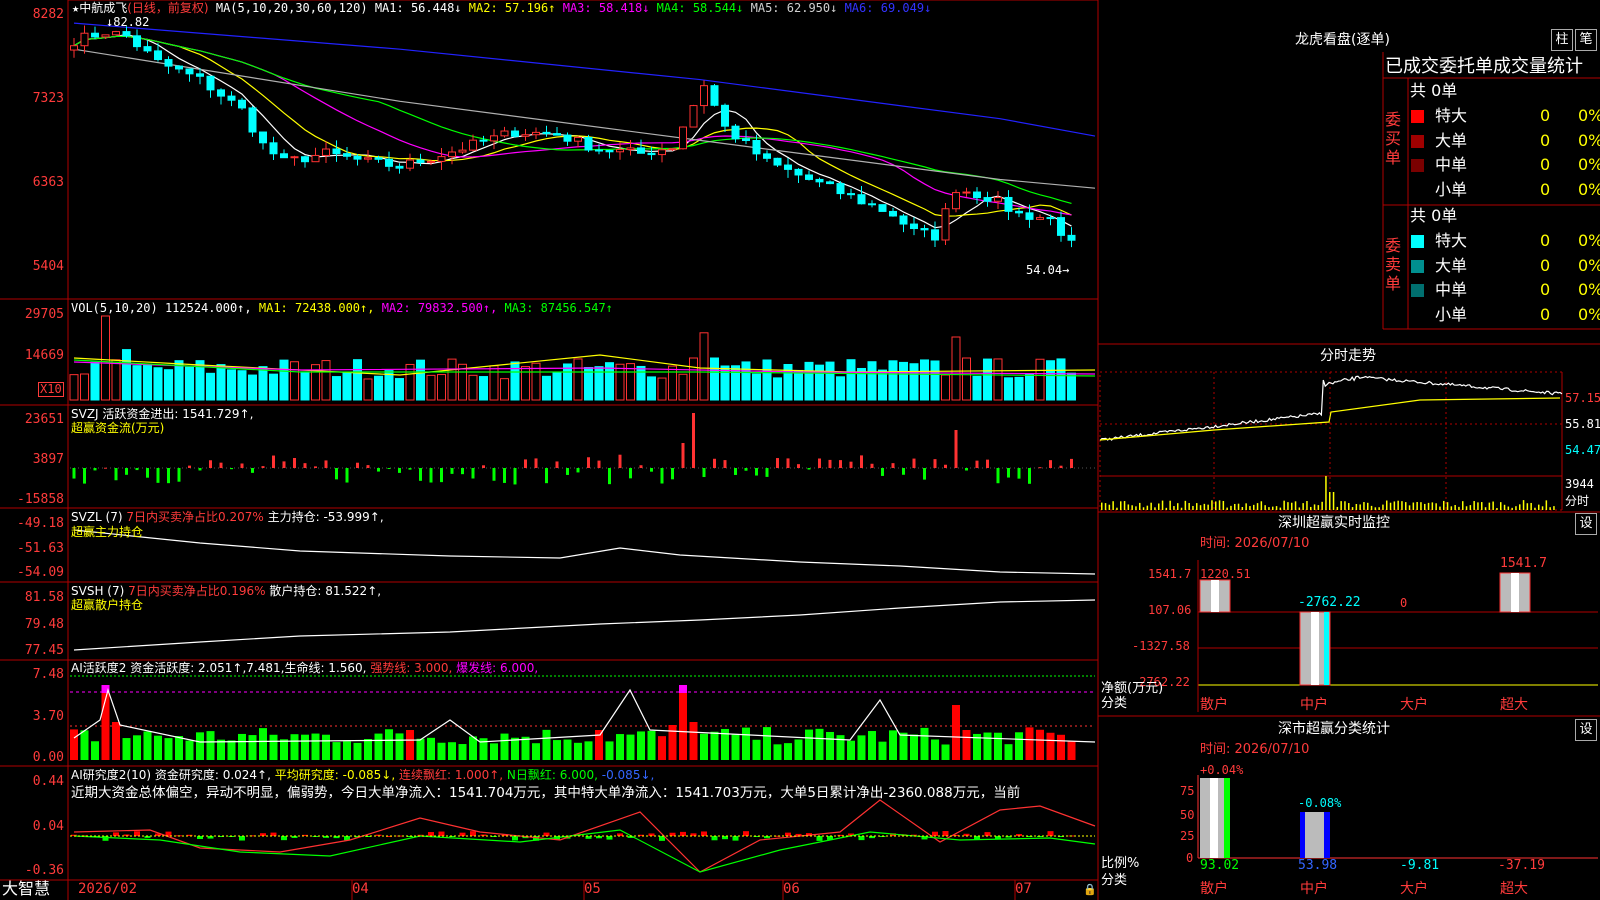 The height and width of the screenshot is (900, 1600). Describe the element at coordinates (1589, 314) in the screenshot. I see `order-percent: 0%` at that location.